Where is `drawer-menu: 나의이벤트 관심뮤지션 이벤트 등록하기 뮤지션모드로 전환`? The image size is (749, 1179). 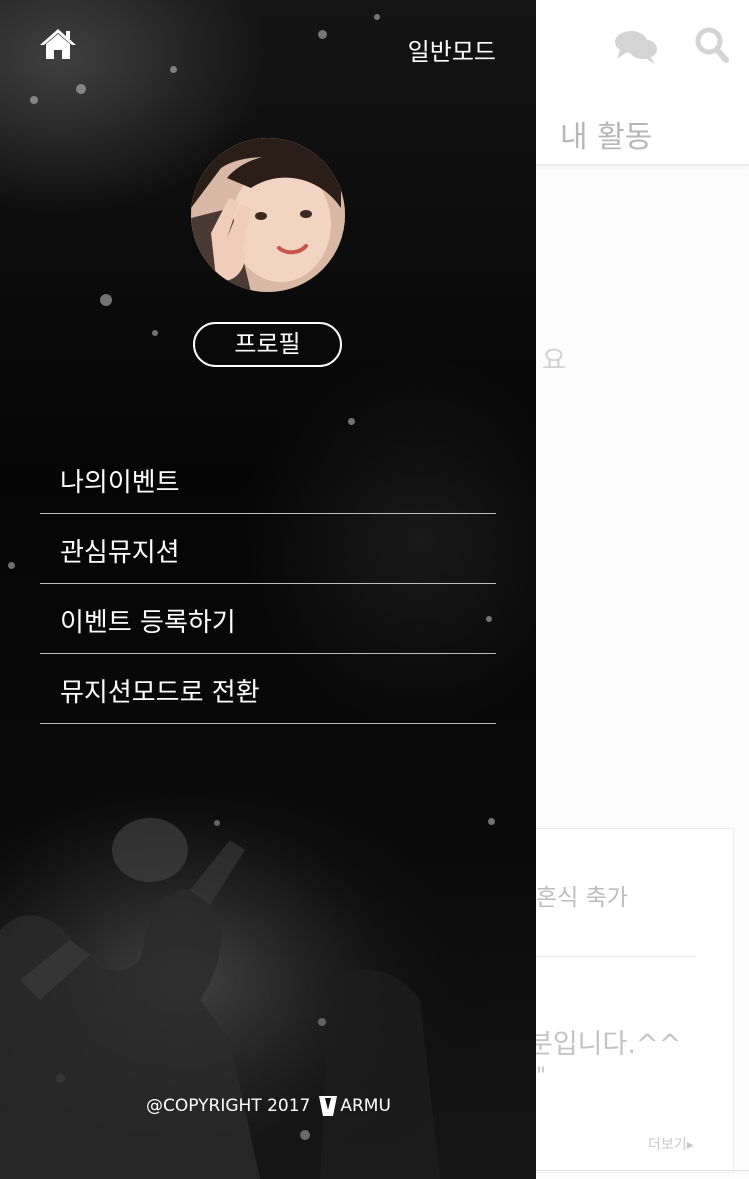
drawer-menu: 나의이벤트 관심뮤지션 이벤트 등록하기 뮤지션모드로 전환 is located at coordinates (268, 584).